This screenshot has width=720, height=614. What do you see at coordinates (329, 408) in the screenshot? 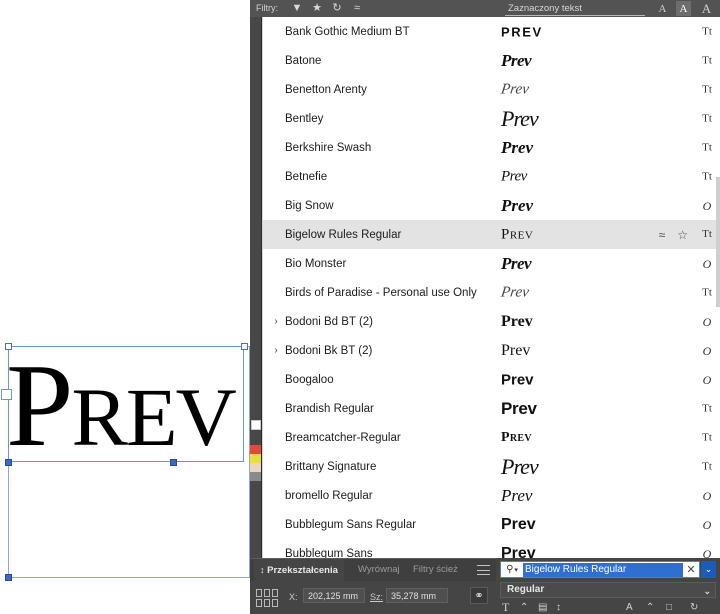
I see `font-name-label: Brandish Regular` at bounding box center [329, 408].